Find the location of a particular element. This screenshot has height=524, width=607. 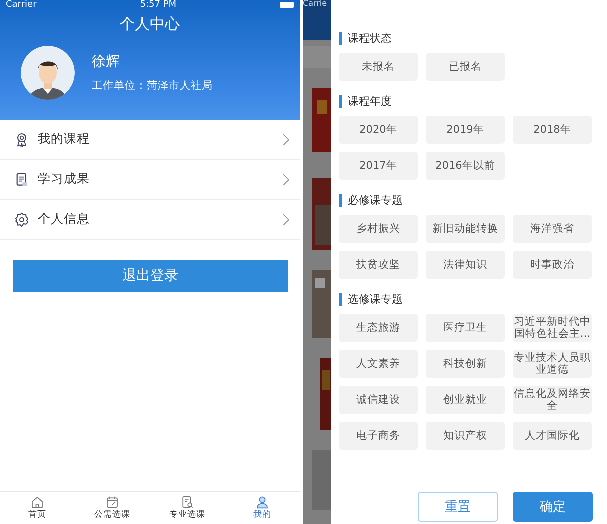

filter-chip: 创业就业 is located at coordinates (465, 400).